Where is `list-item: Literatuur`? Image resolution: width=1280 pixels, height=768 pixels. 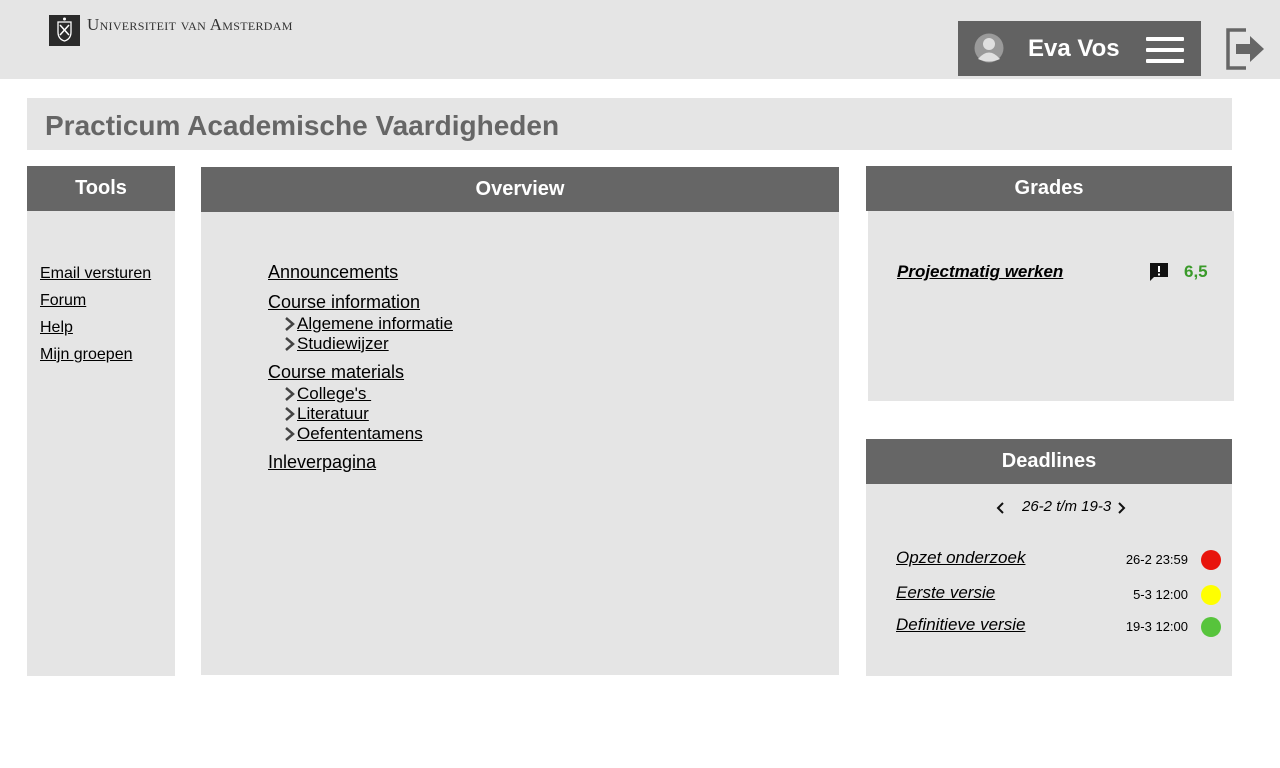 list-item: Literatuur is located at coordinates (360, 414).